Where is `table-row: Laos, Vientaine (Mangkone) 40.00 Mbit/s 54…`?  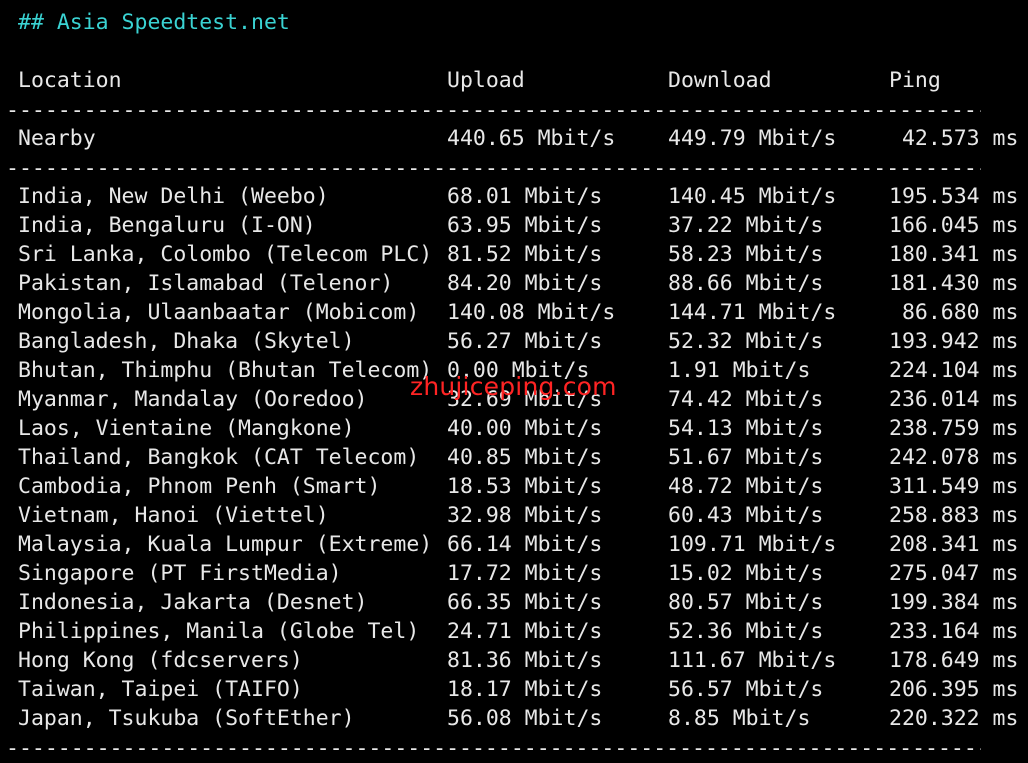 table-row: Laos, Vientaine (Mangkone) 40.00 Mbit/s 54… is located at coordinates (518, 428).